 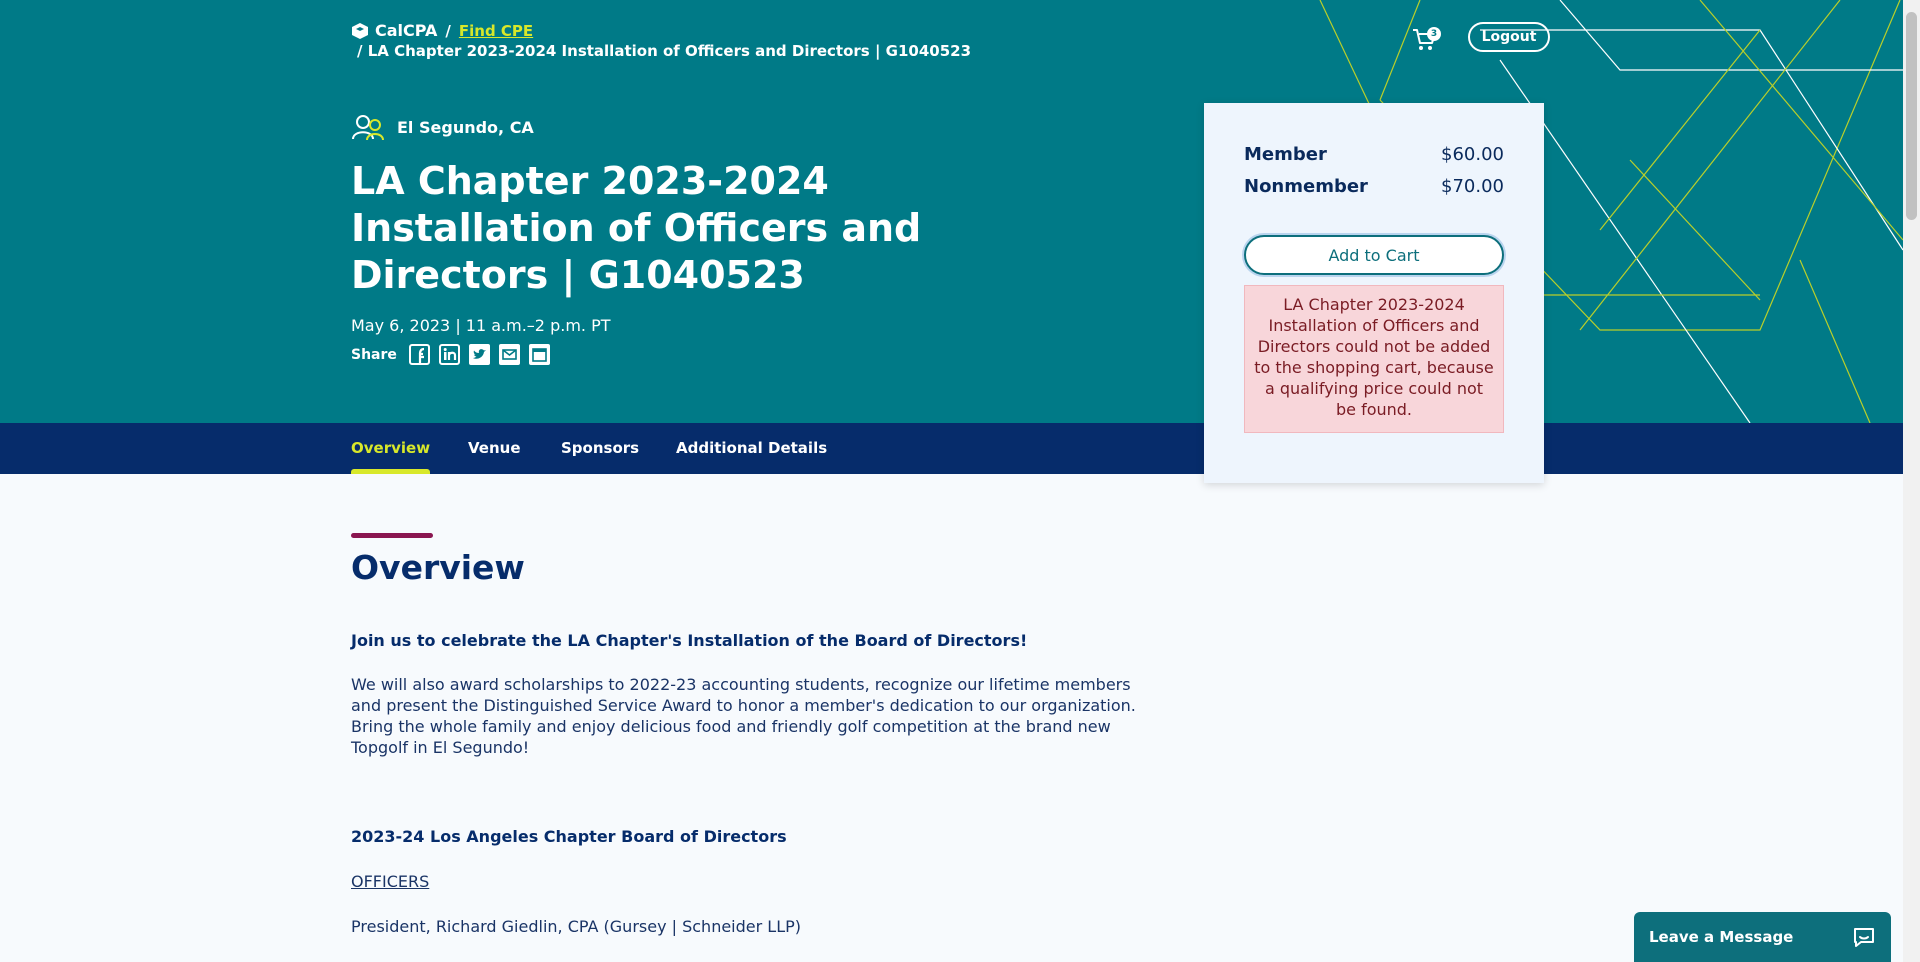 I want to click on breadcrumb-find-cpe-link: Find CPE, so click(x=496, y=31).